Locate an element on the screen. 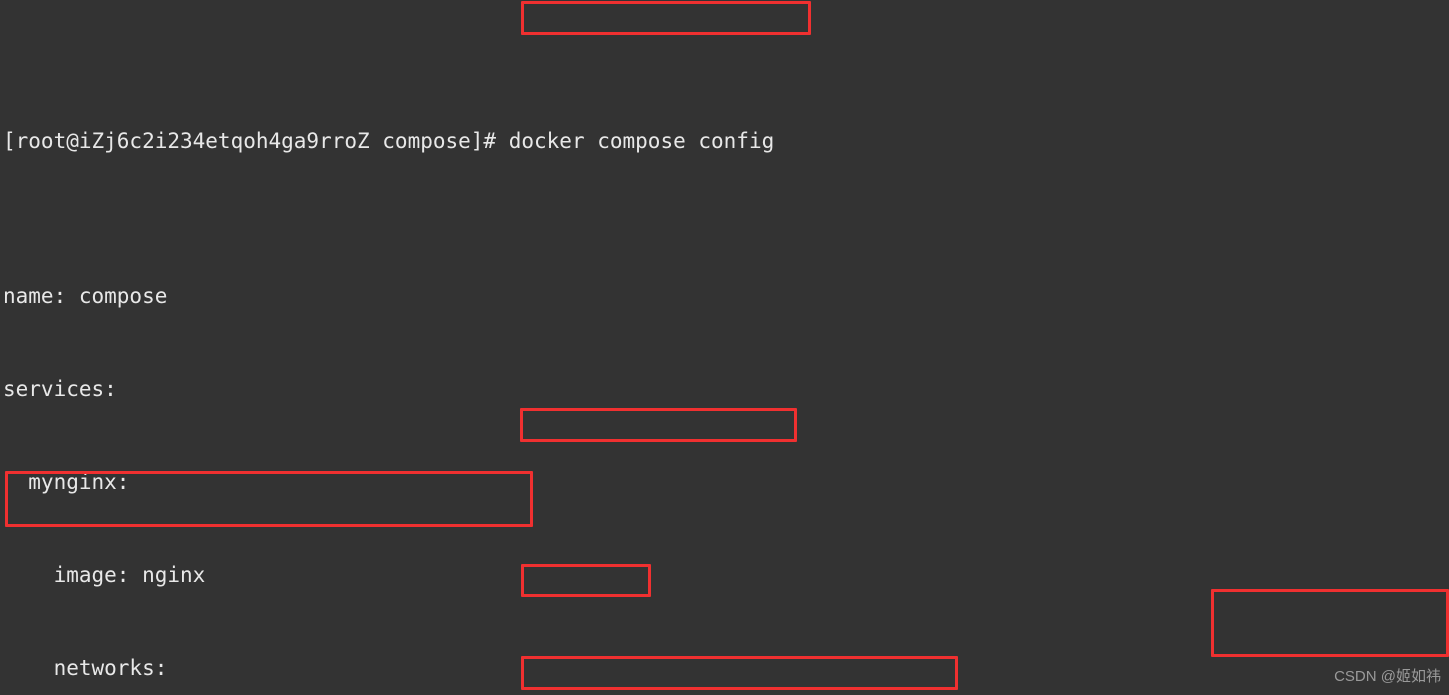 This screenshot has height=695, width=1449. config-output-line-4: image: nginx is located at coordinates (104, 575).